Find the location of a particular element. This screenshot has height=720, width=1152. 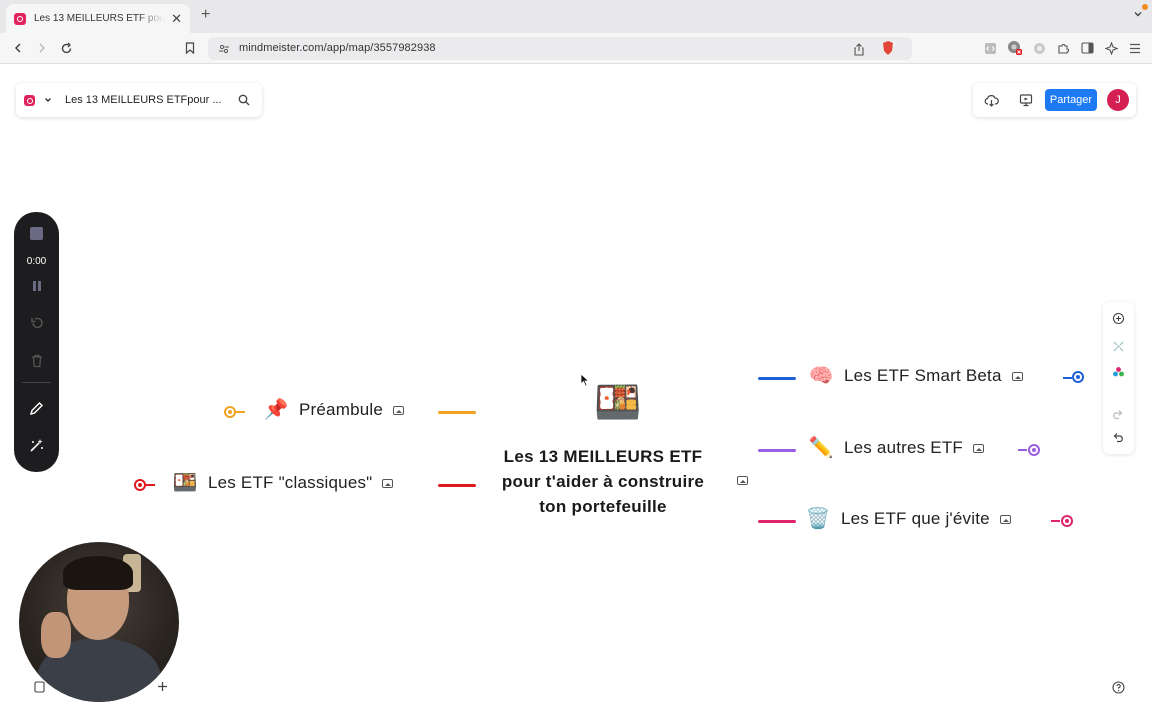

address-bar: mindmeister.com/app/map/3557982938 2 is located at coordinates (560, 48).